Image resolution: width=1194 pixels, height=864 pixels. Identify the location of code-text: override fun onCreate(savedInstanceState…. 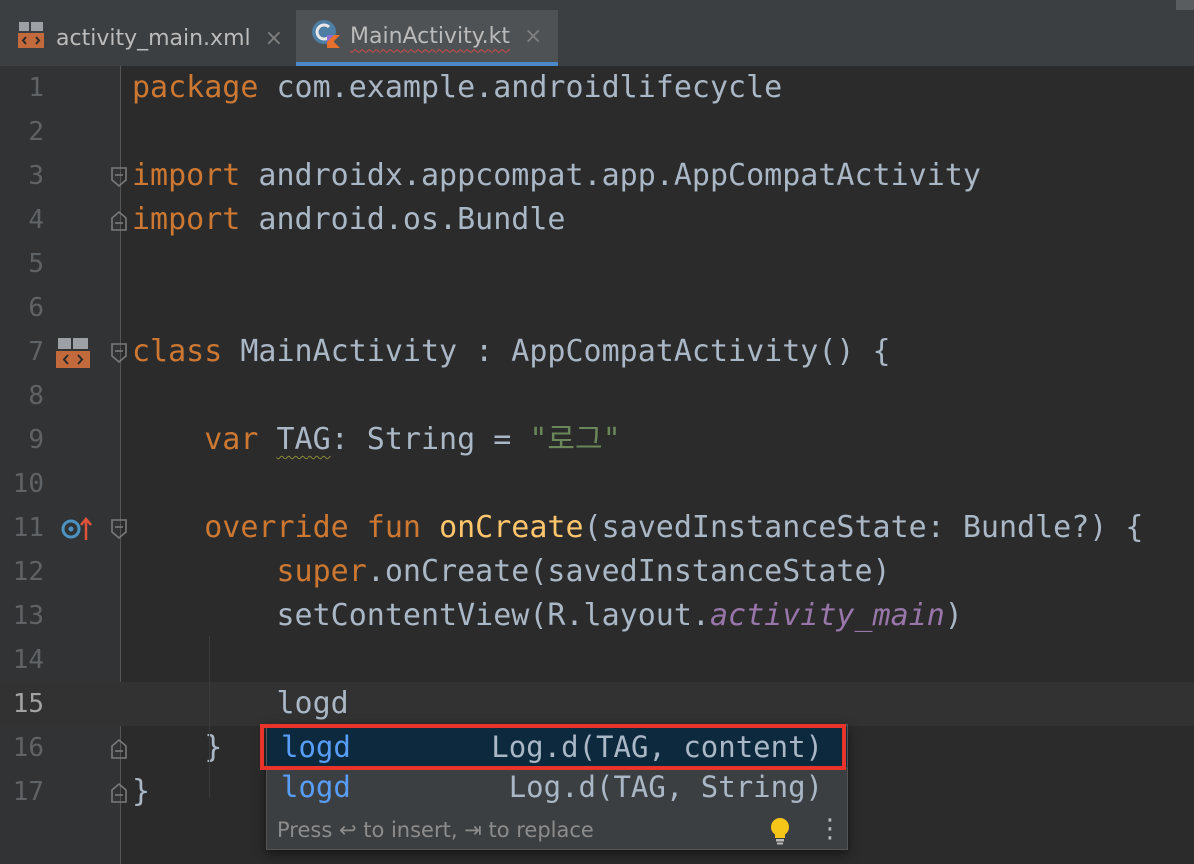
(637, 528).